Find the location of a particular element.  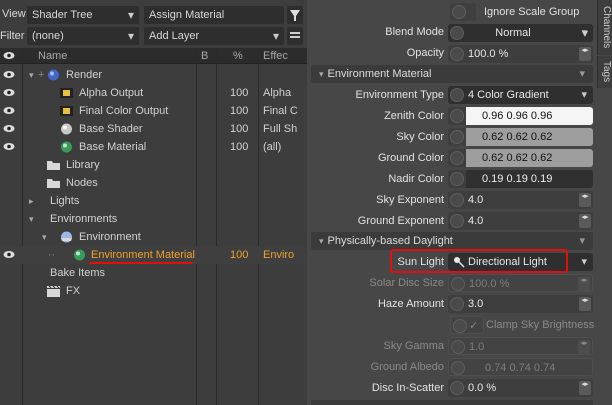

haze-amount-value: 3.0 is located at coordinates (476, 304).